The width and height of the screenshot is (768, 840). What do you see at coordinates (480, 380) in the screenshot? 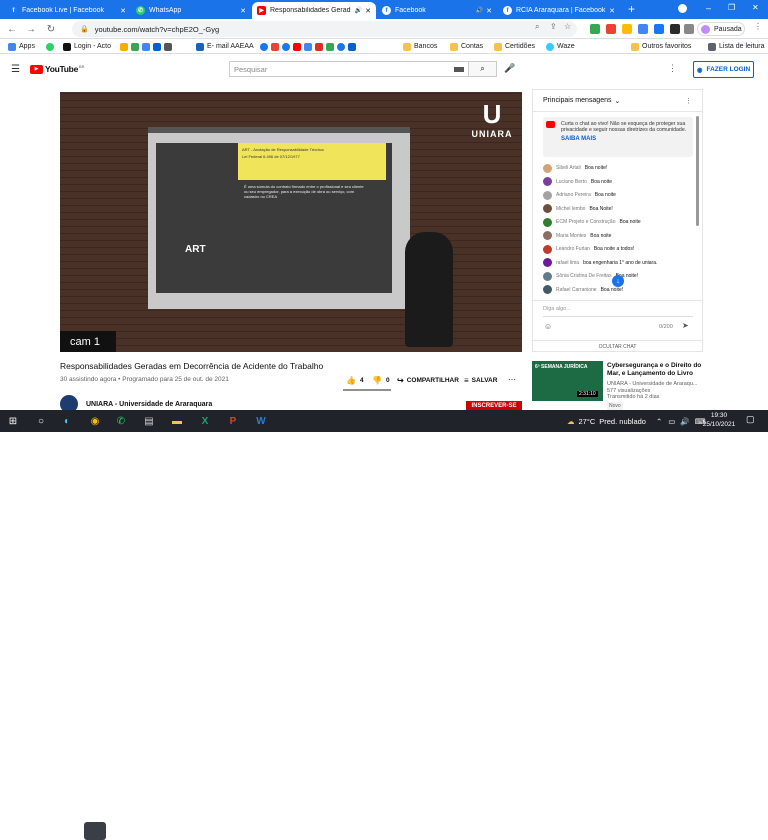
I see `save-button: ≡ SALVAR` at bounding box center [480, 380].